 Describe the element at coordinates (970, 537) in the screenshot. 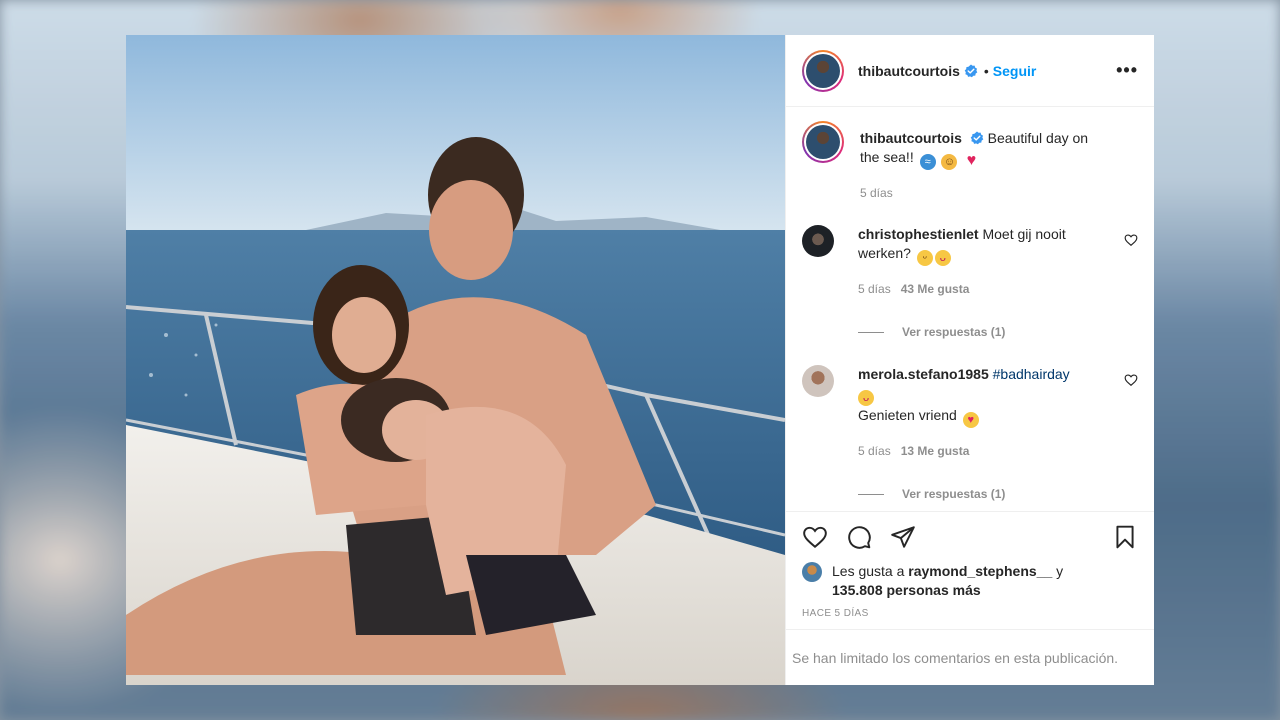

I see `action-icons` at that location.